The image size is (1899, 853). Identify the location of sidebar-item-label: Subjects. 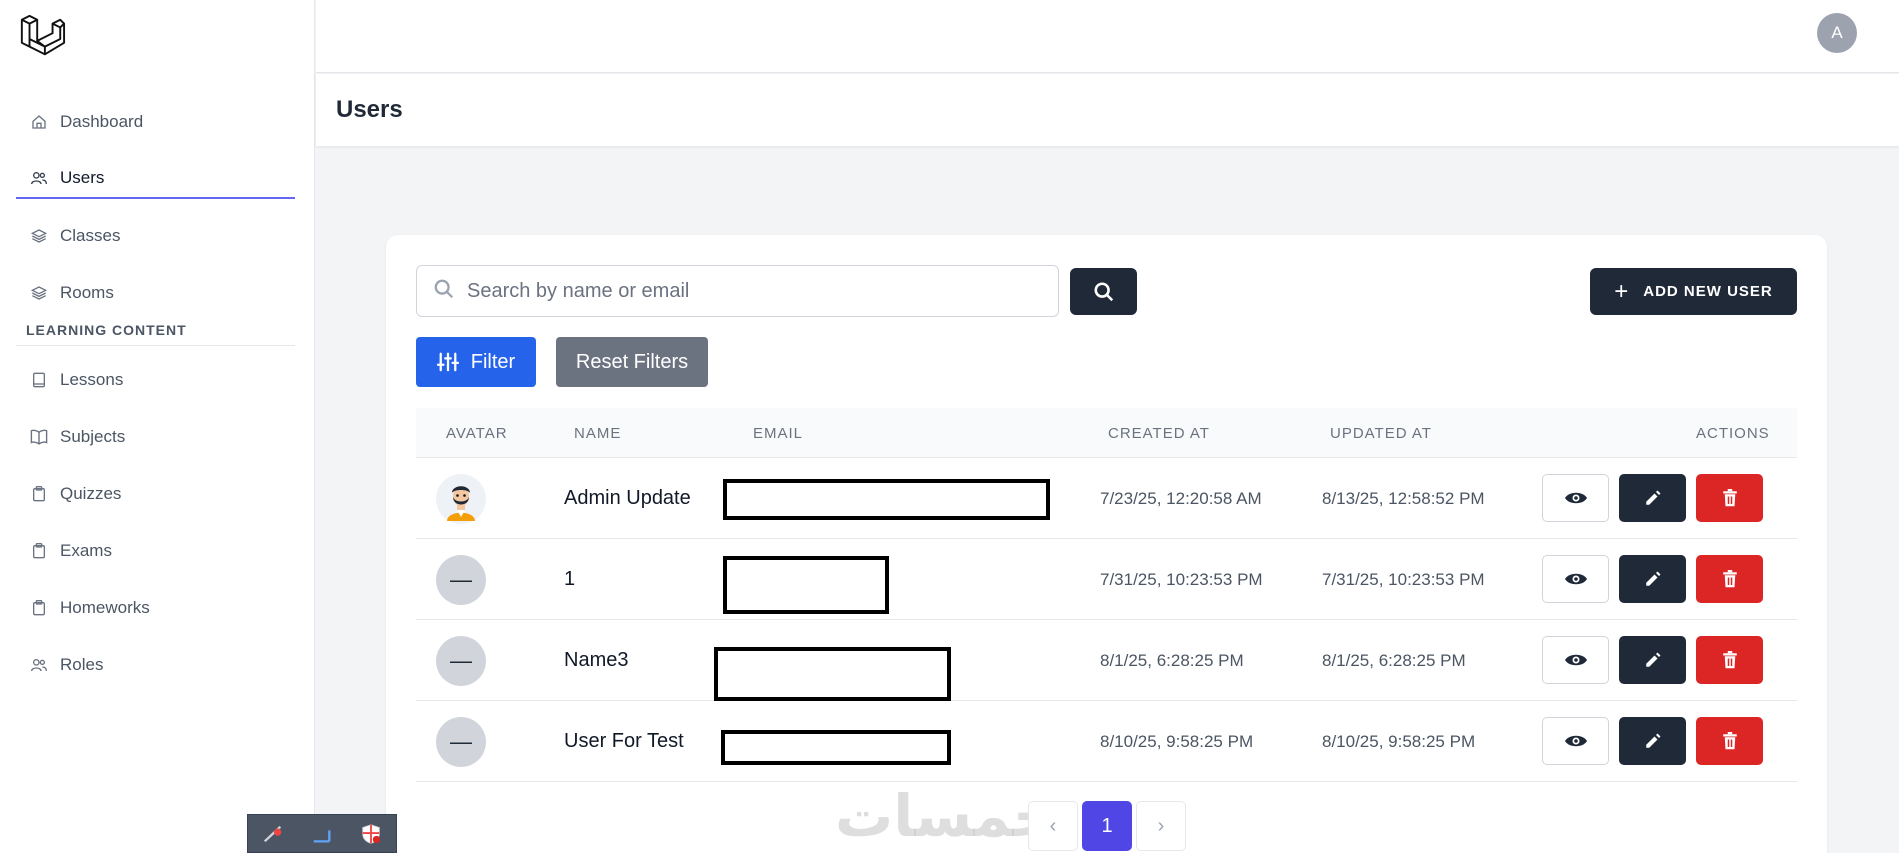
(93, 436).